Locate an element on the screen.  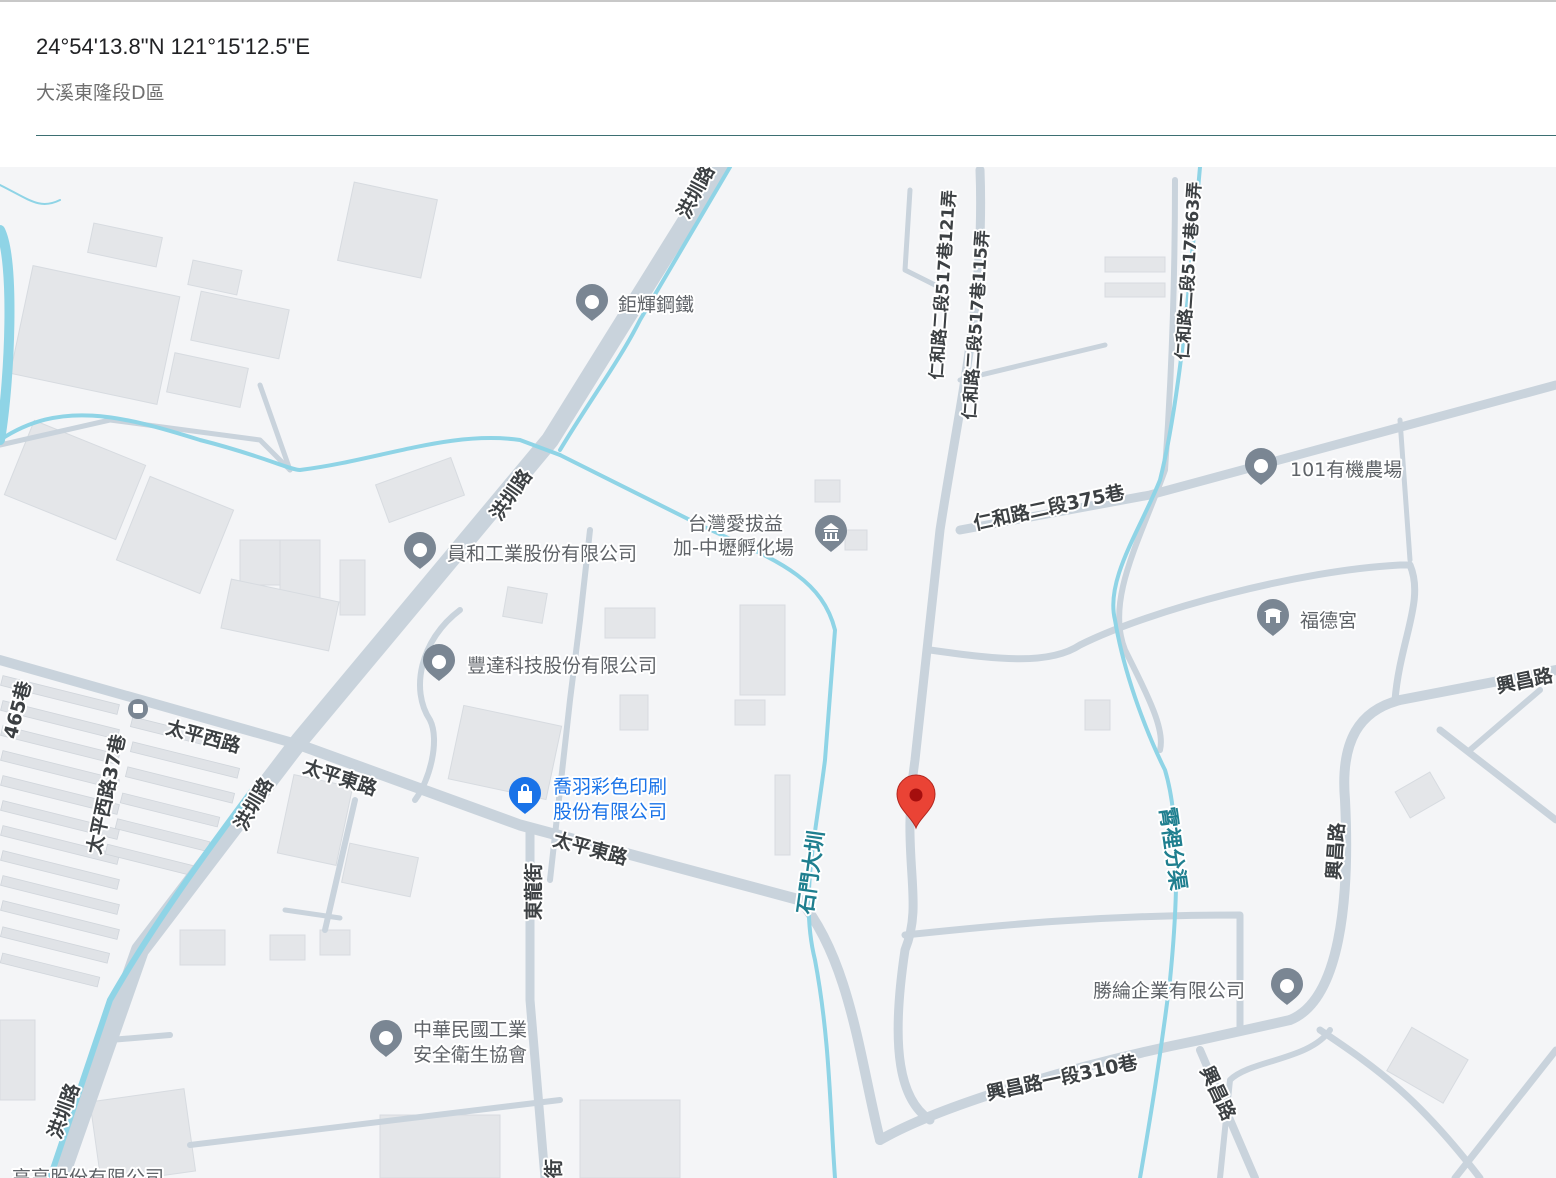
location-panel: 24°54'13.8"N 121°15'12.5"E is located at coordinates (778, 83).